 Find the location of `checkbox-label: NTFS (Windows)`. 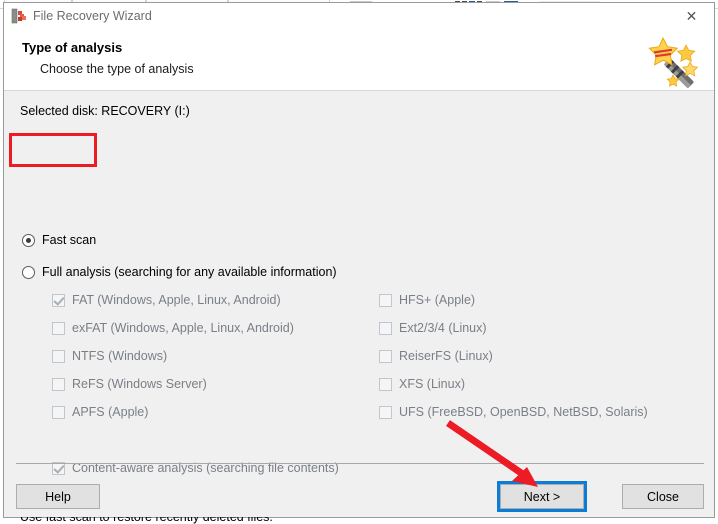

checkbox-label: NTFS (Windows) is located at coordinates (120, 356).